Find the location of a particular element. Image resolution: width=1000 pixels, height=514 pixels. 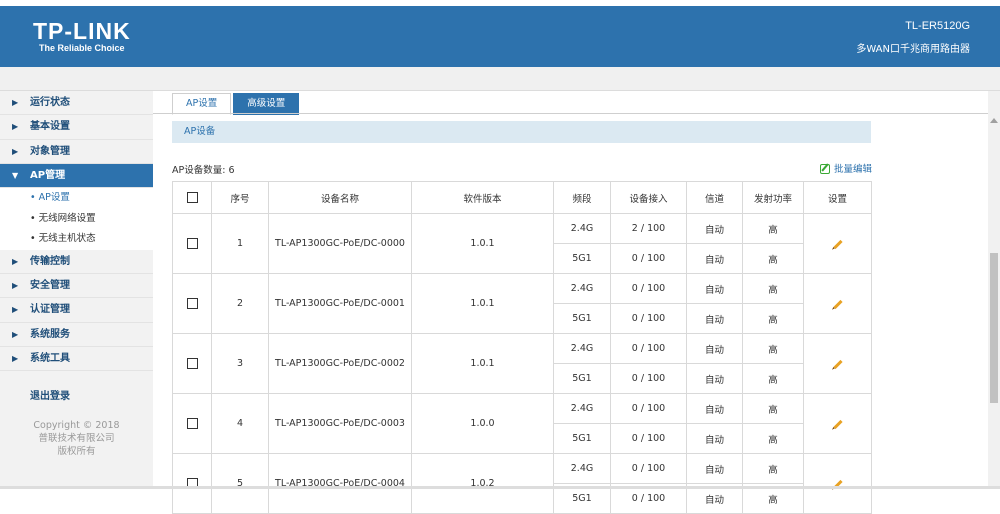

select-all-cell is located at coordinates (192, 197).